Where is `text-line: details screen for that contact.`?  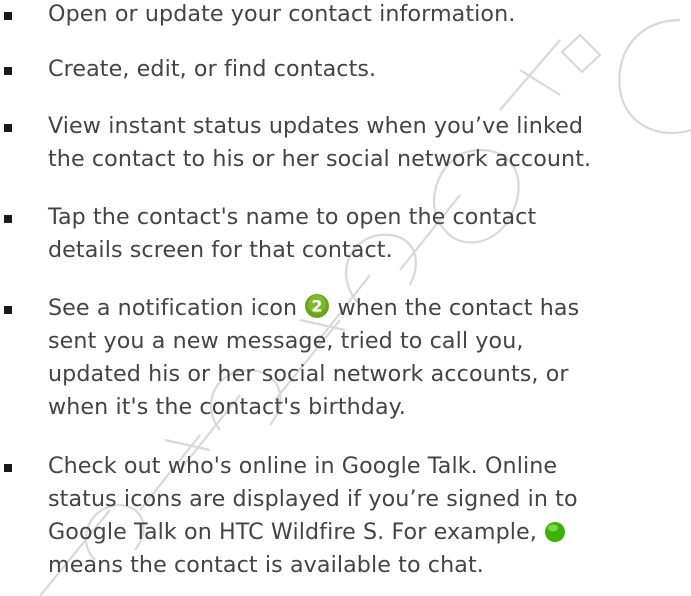 text-line: details screen for that contact. is located at coordinates (220, 250).